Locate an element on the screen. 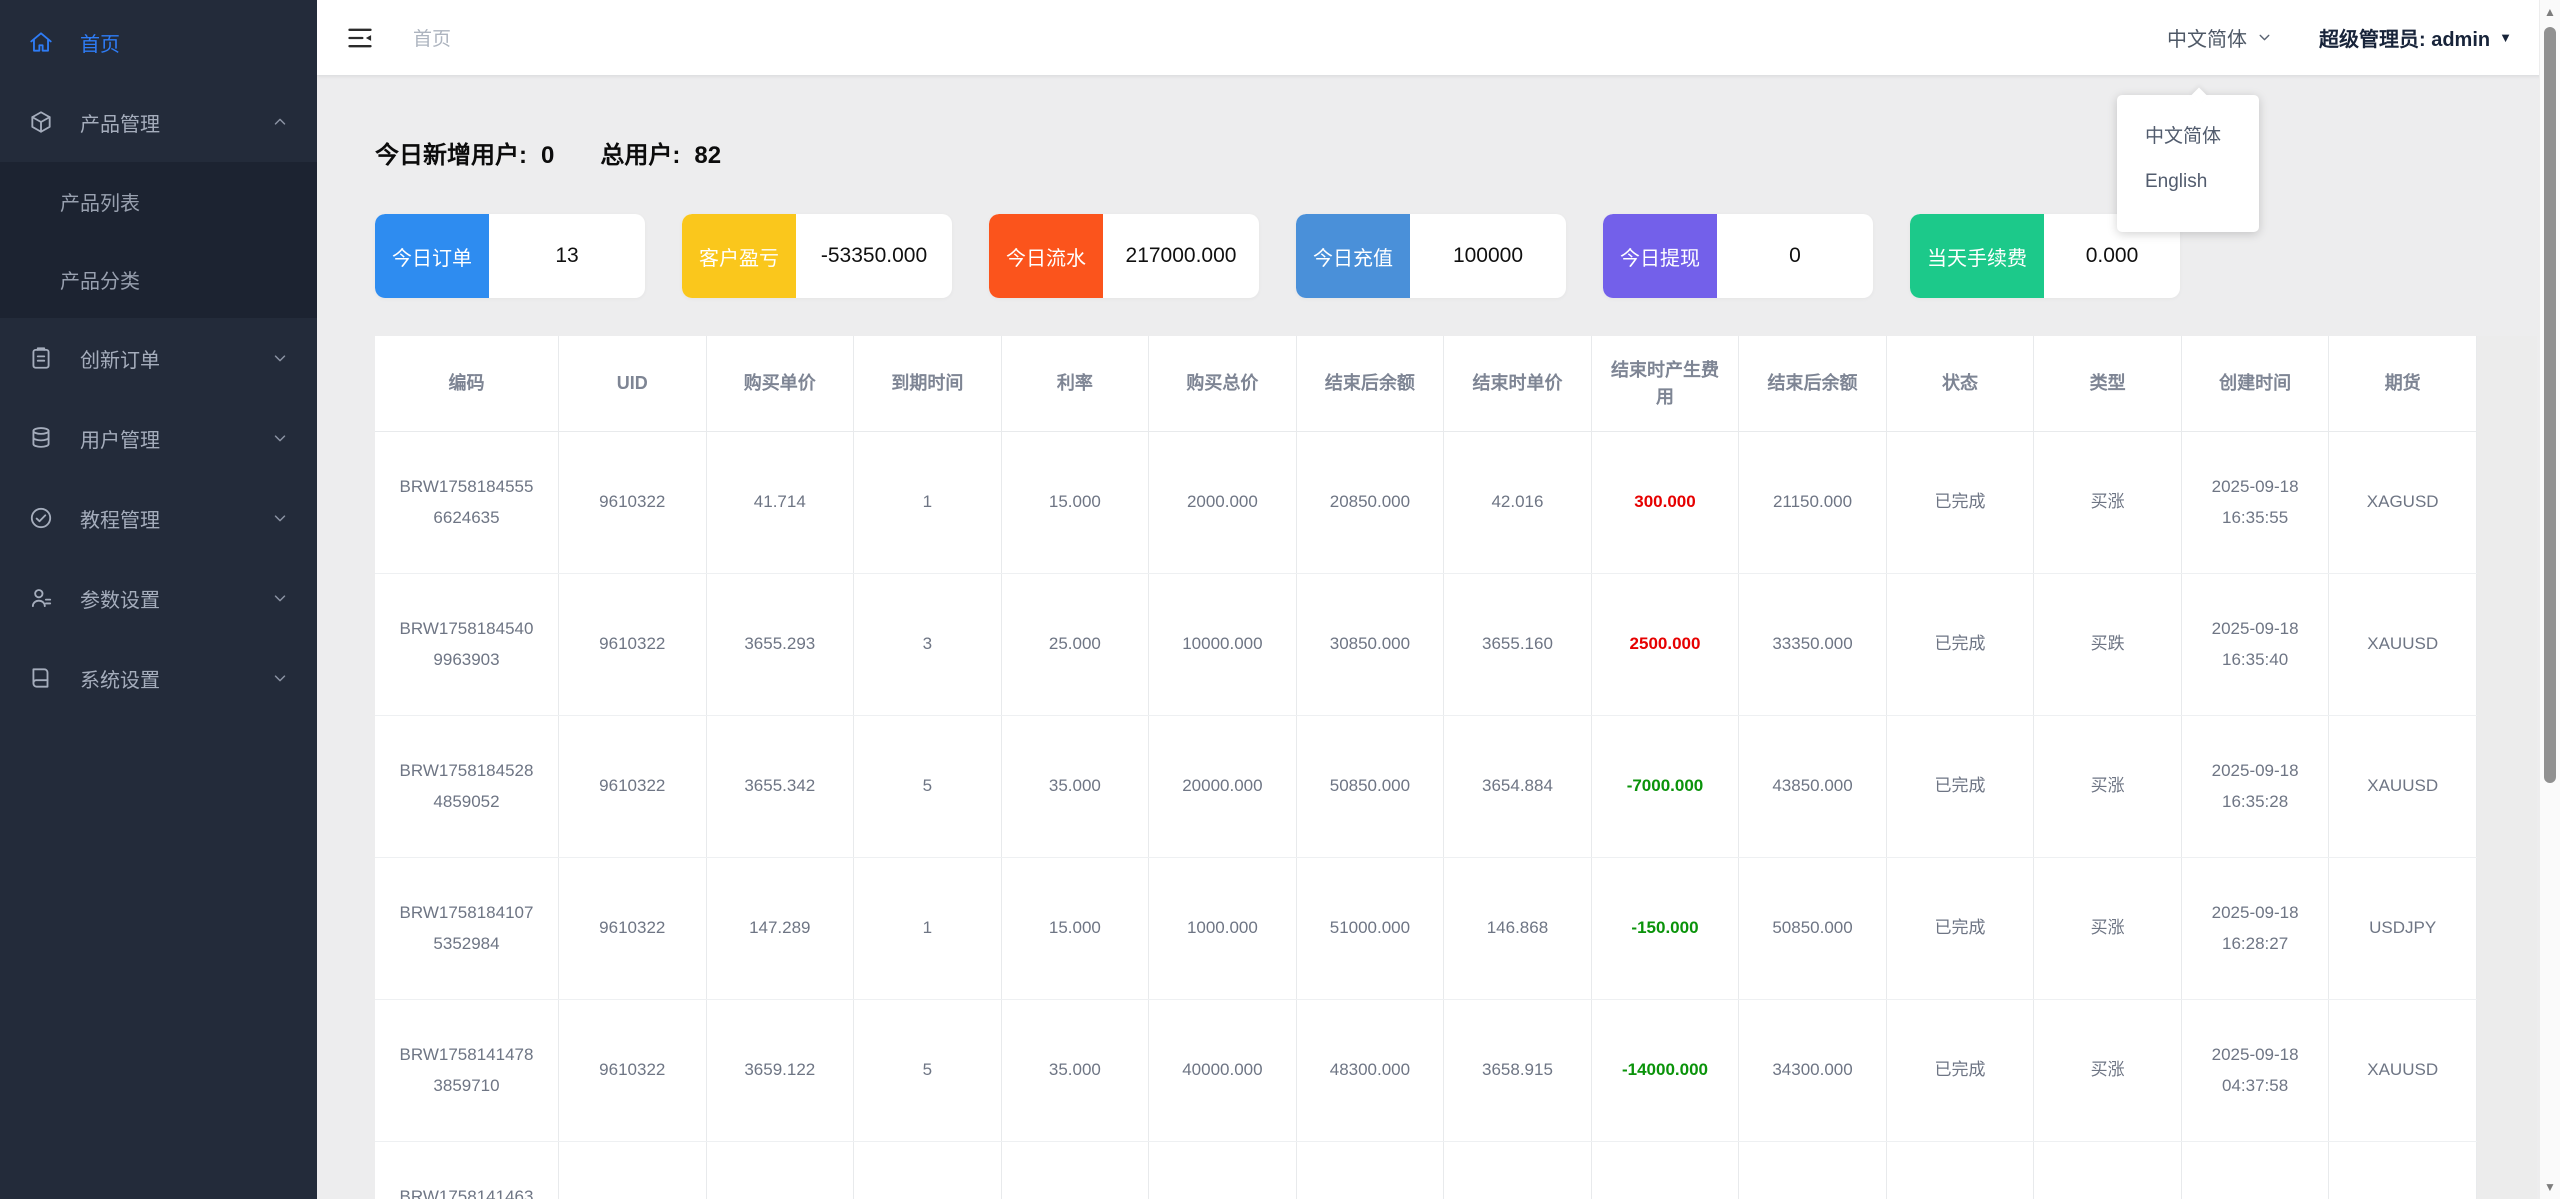 Image resolution: width=2560 pixels, height=1199 pixels. cell-futures: USDJPY is located at coordinates (2402, 928).